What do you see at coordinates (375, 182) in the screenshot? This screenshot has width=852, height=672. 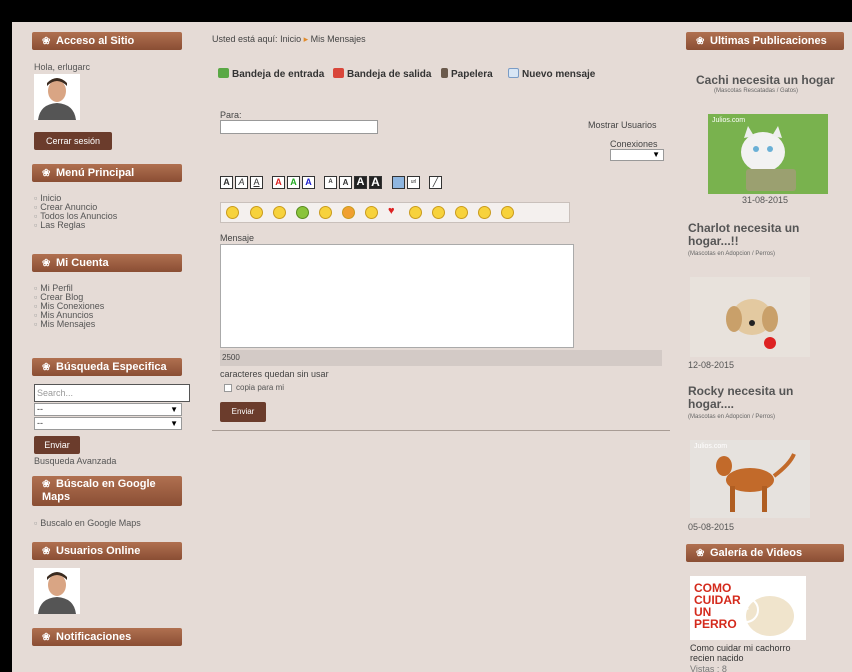 I see `size-xlarge-button: A` at bounding box center [375, 182].